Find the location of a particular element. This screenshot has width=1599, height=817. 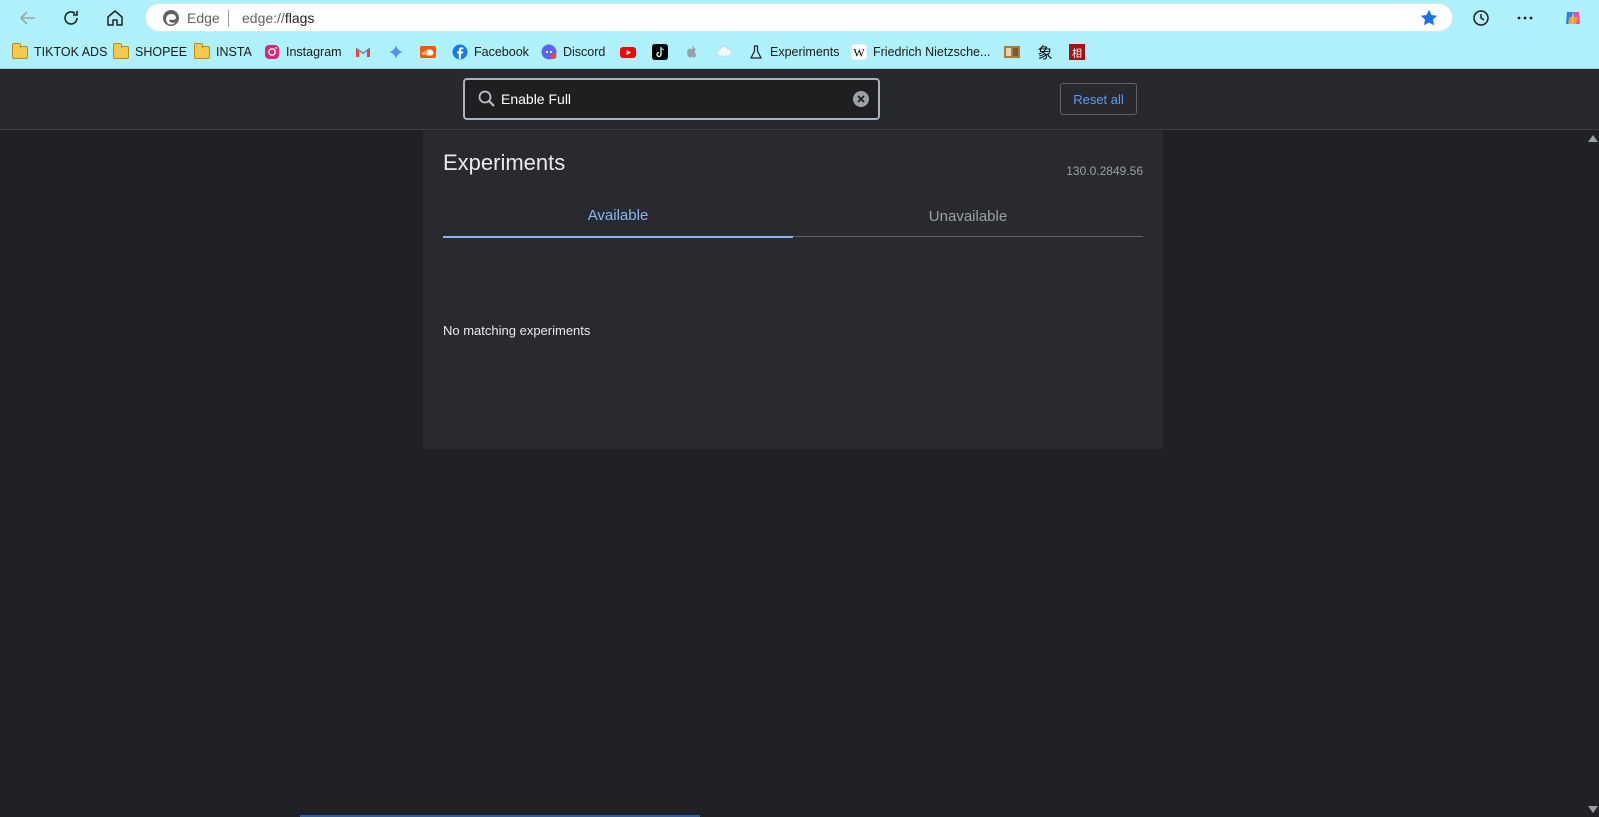

back-arrow-icon is located at coordinates (27, 18).